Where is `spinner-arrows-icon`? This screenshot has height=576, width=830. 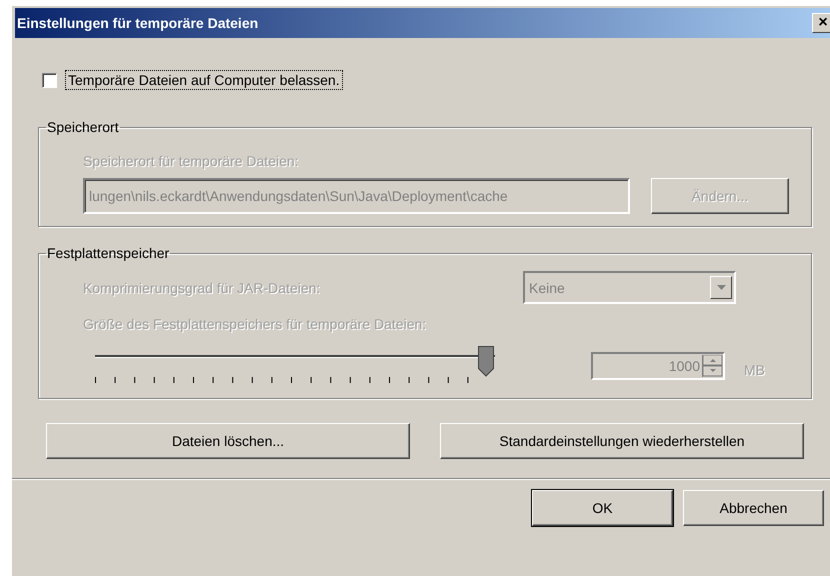 spinner-arrows-icon is located at coordinates (712, 366).